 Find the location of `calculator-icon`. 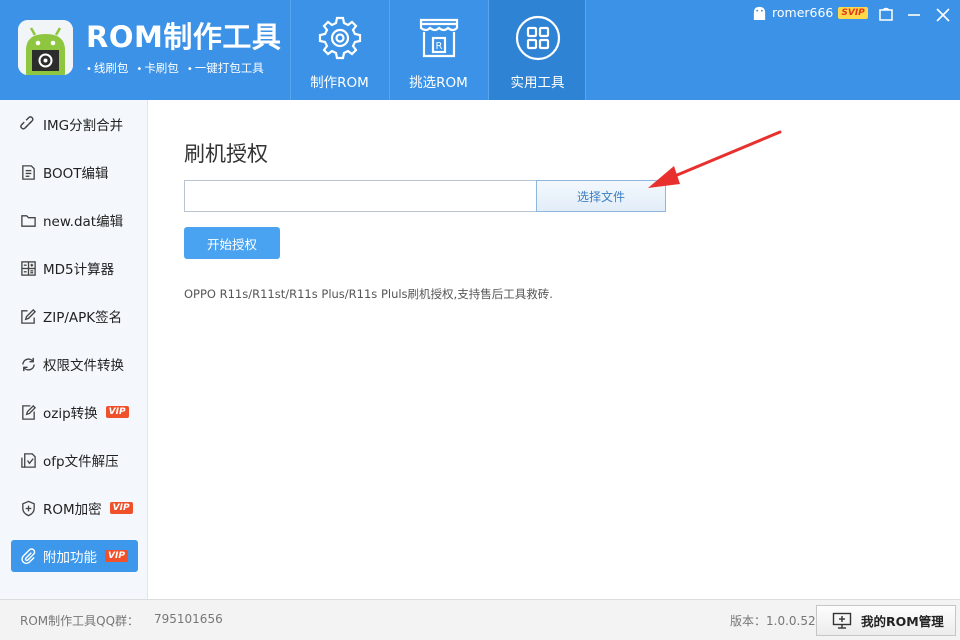

calculator-icon is located at coordinates (28, 268).